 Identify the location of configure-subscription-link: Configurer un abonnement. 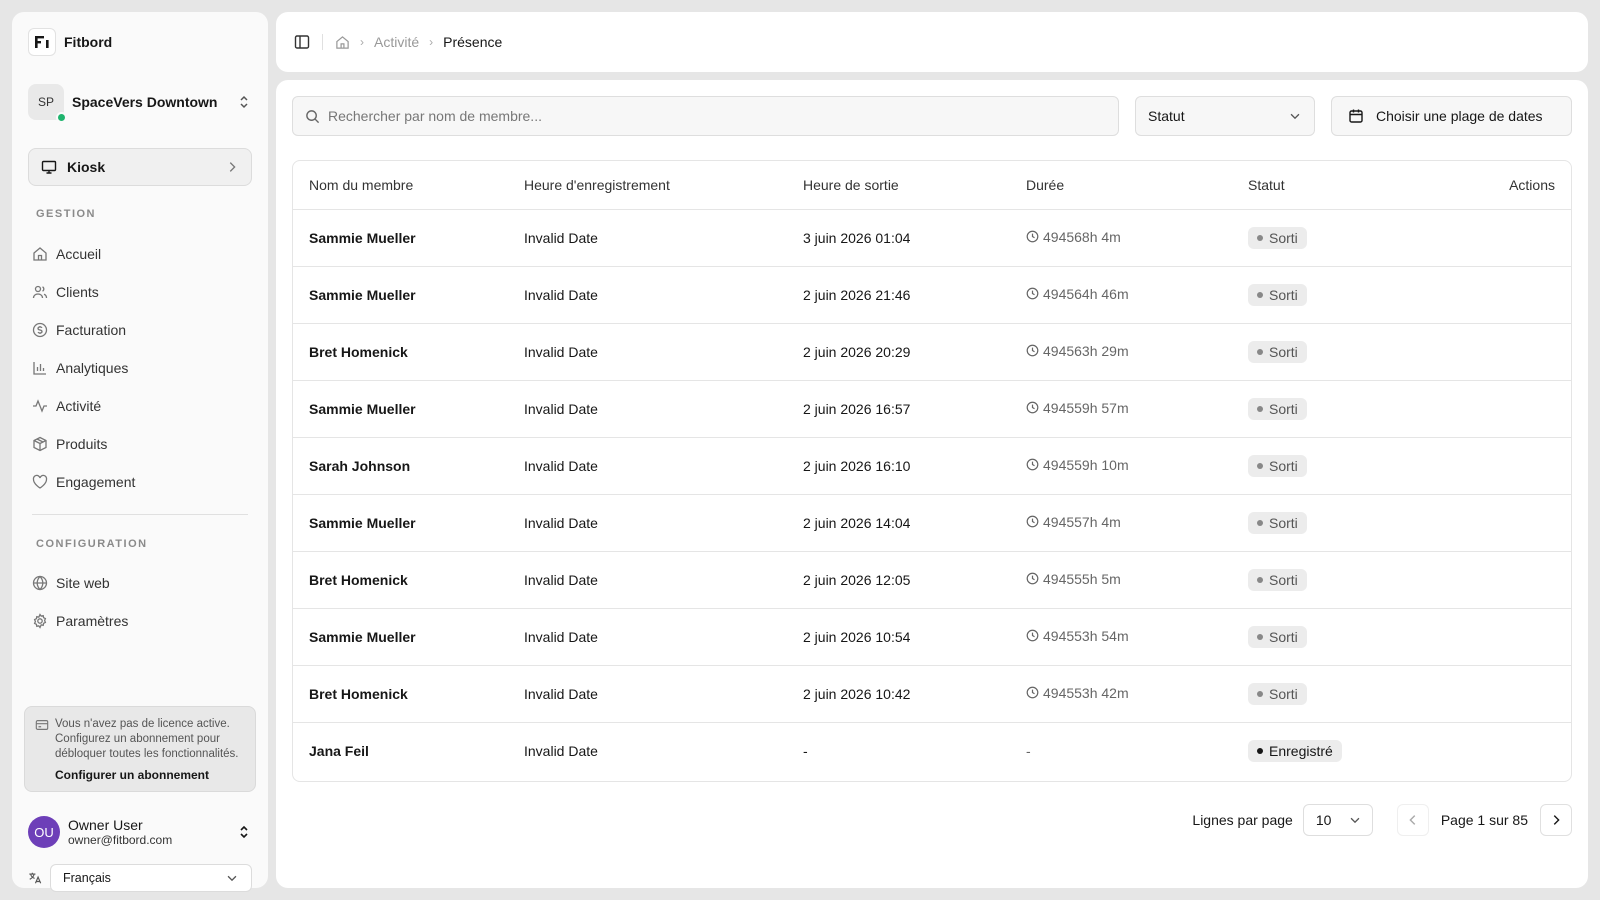
(150, 776).